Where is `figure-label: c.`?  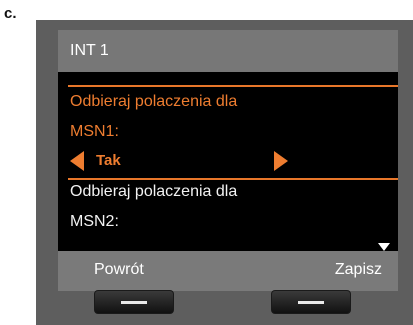 figure-label: c. is located at coordinates (10, 13).